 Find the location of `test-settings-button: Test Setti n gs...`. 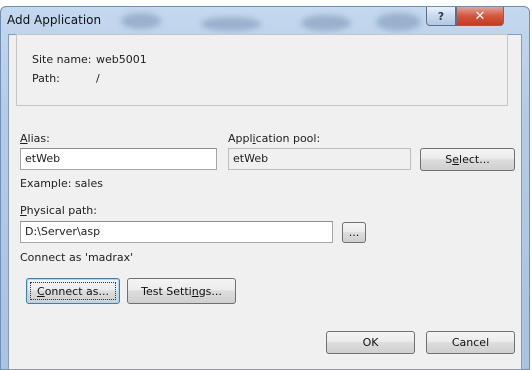

test-settings-button: Test Setti n gs... is located at coordinates (181, 291).